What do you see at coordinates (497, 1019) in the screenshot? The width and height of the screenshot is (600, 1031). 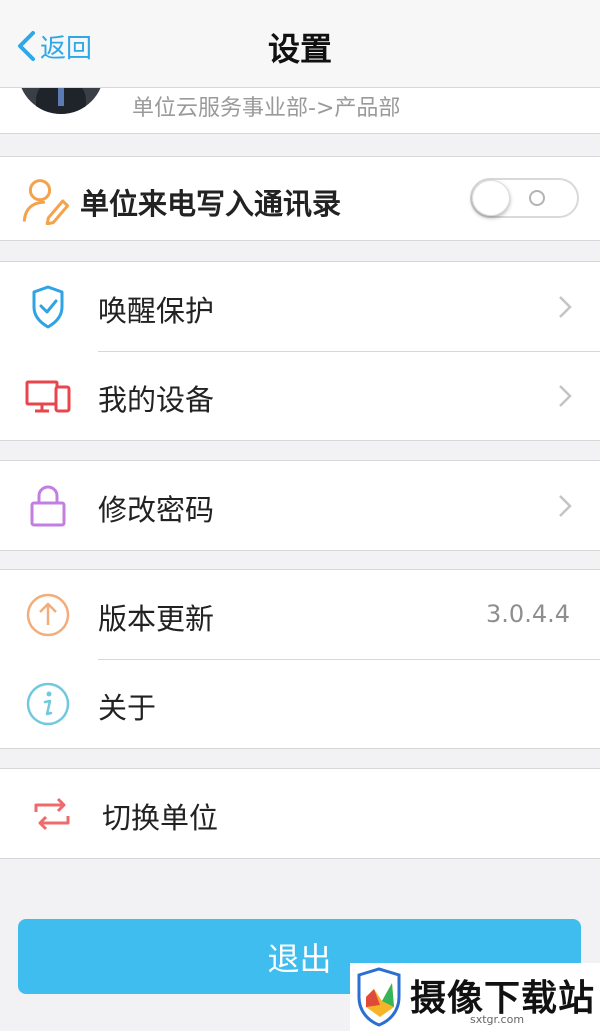 I see `watermark-url: sxtgr.com` at bounding box center [497, 1019].